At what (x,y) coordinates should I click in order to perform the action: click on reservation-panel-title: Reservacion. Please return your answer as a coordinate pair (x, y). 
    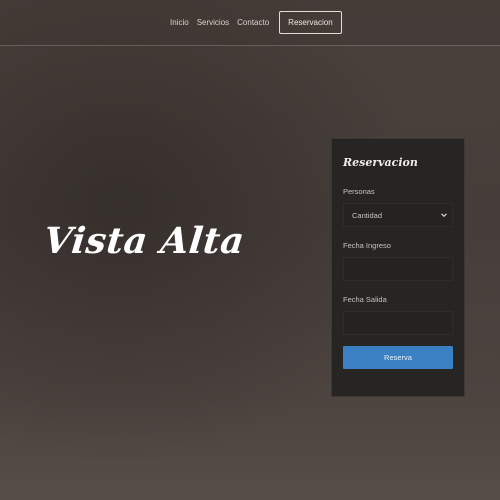
    Looking at the image, I should click on (380, 162).